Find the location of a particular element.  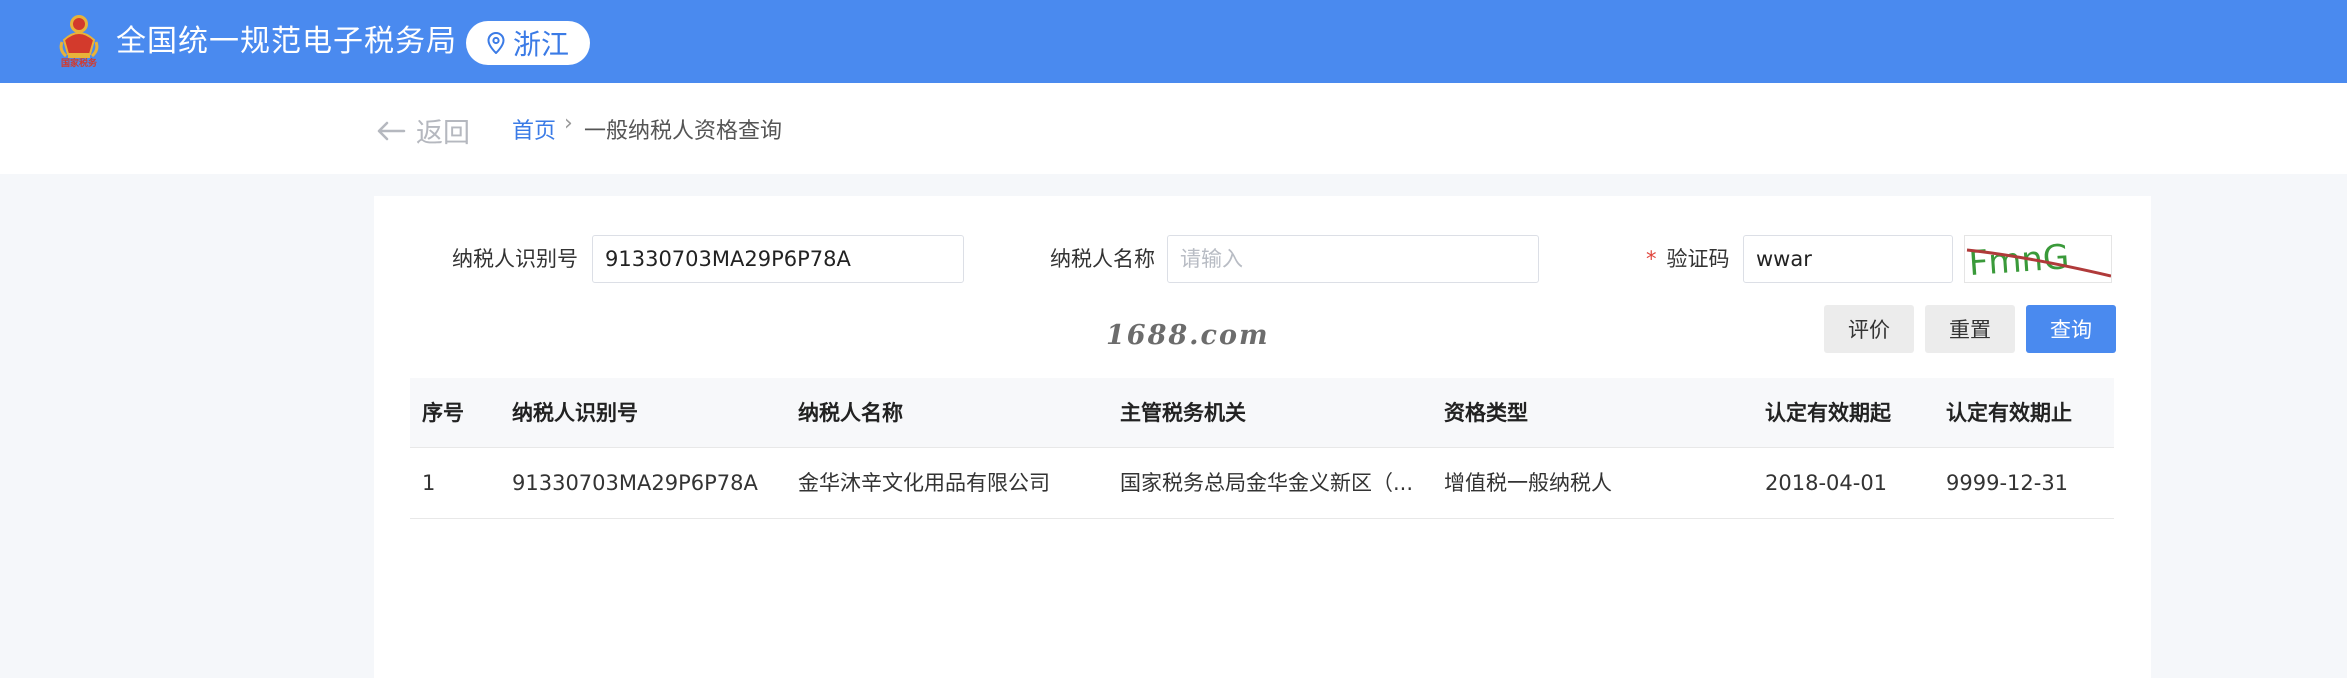

taxpayer-id-input: 91330703MA29P6P78A is located at coordinates (778, 259).